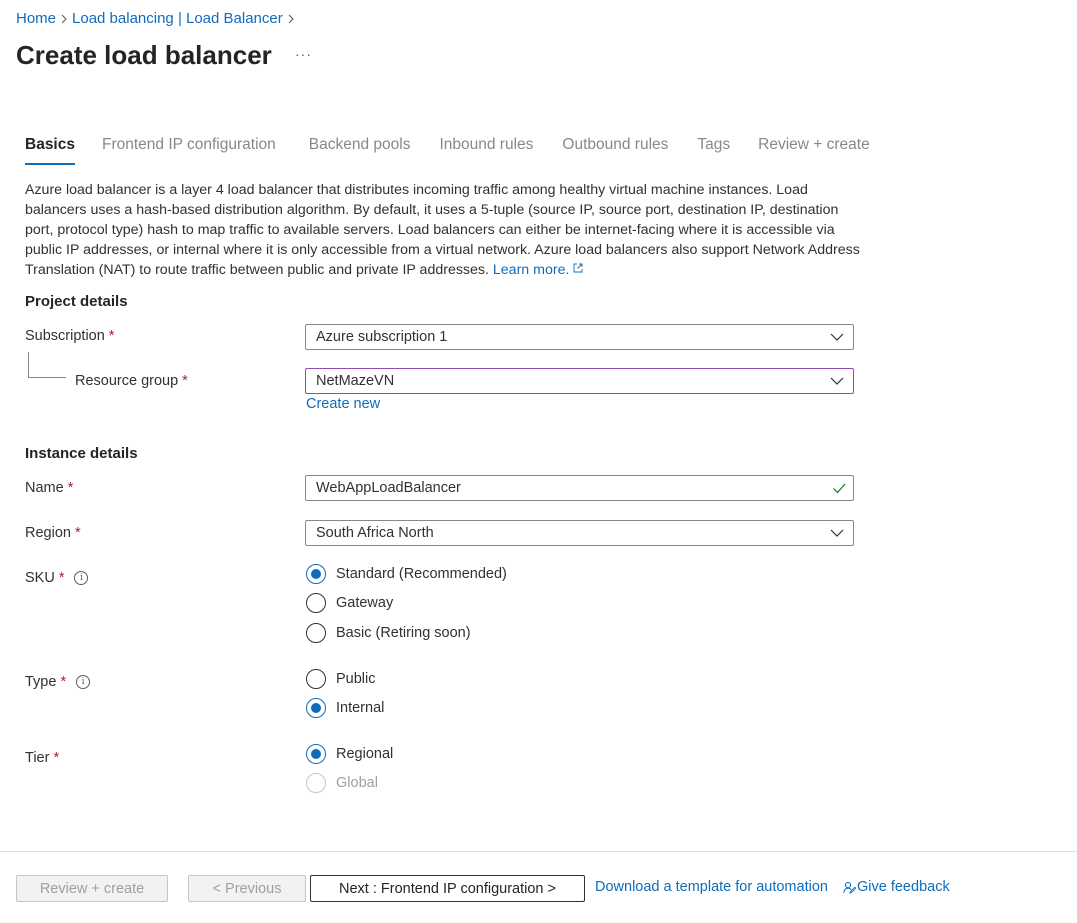 The height and width of the screenshot is (923, 1077). Describe the element at coordinates (341, 679) in the screenshot. I see `type-radio-public: Public` at that location.